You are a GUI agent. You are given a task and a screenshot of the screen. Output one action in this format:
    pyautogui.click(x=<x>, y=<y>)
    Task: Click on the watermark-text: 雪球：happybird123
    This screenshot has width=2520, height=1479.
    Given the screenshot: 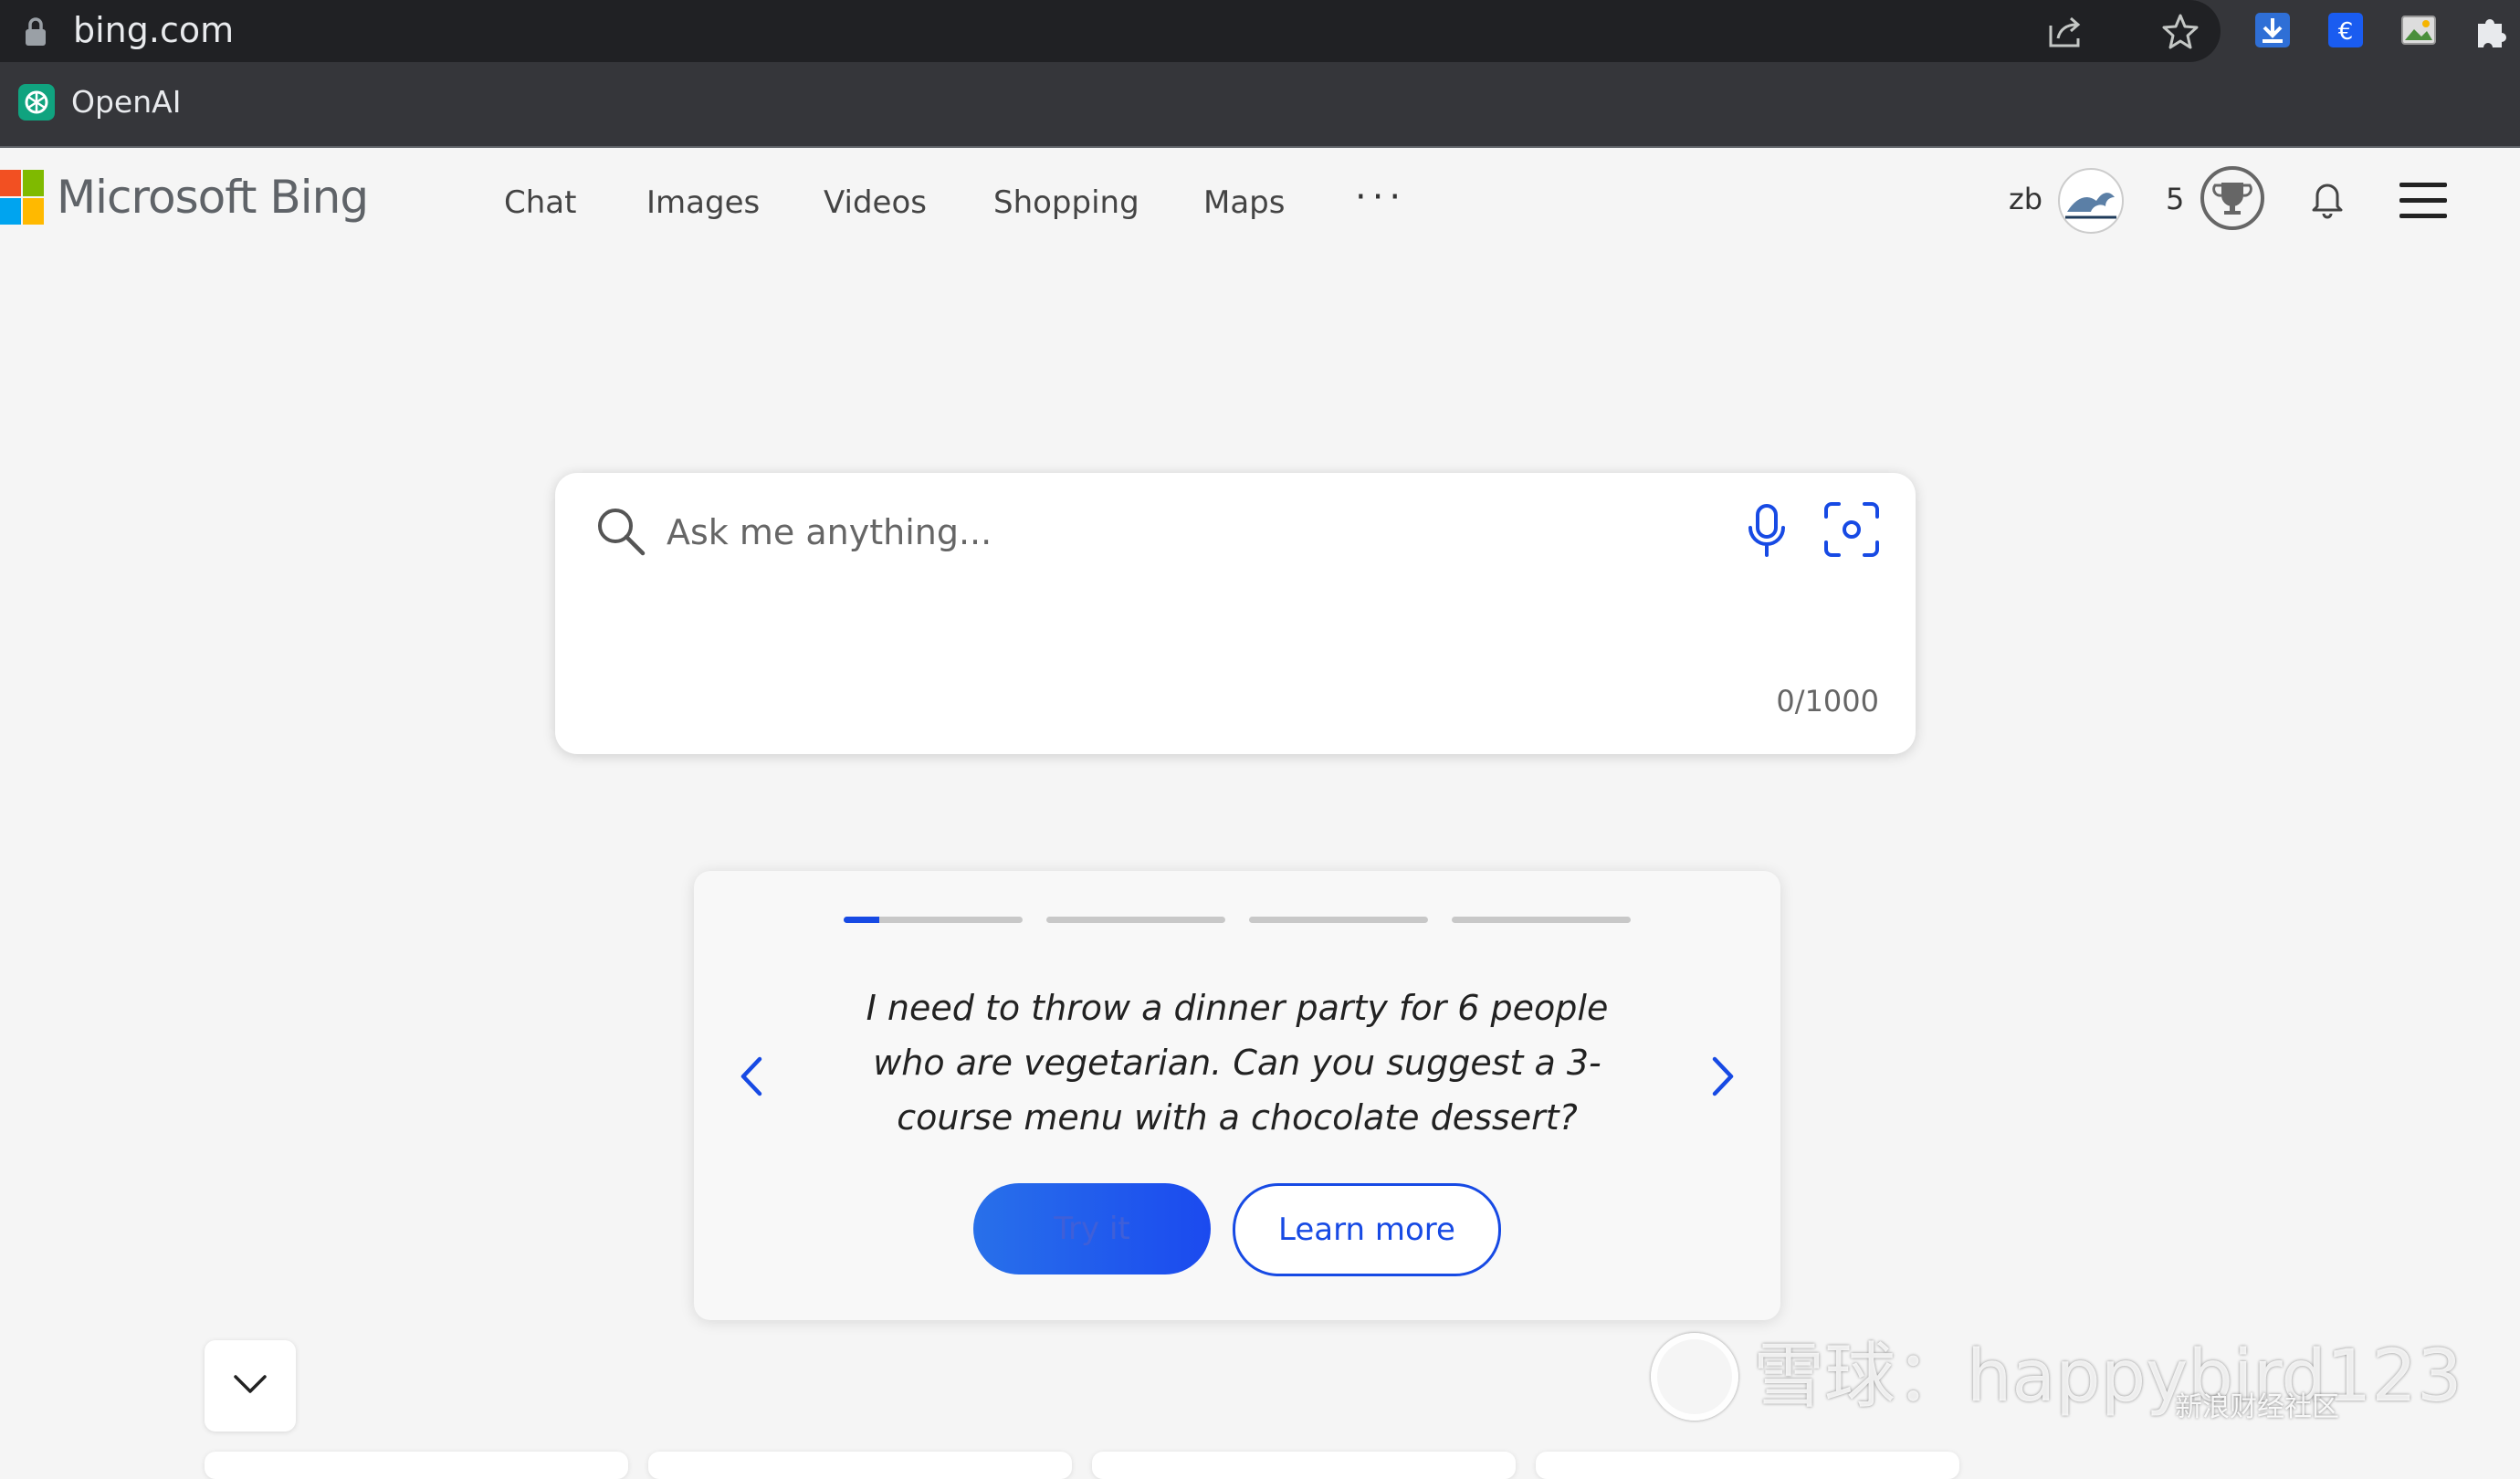 What is the action you would take?
    pyautogui.click(x=2107, y=1377)
    